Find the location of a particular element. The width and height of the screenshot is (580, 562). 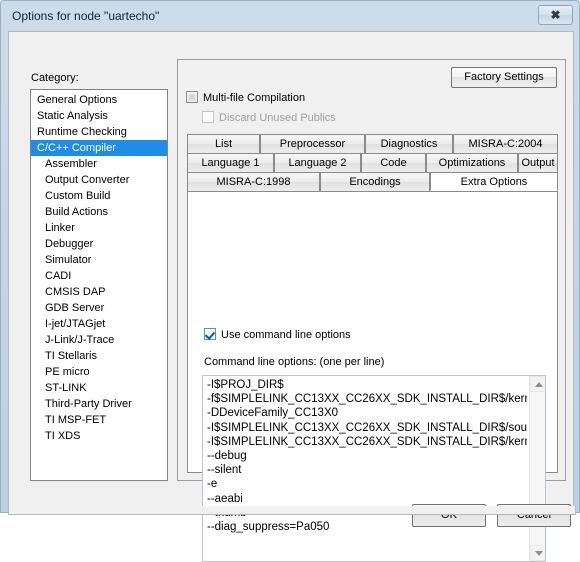

close-icon: ✖ is located at coordinates (555, 15).